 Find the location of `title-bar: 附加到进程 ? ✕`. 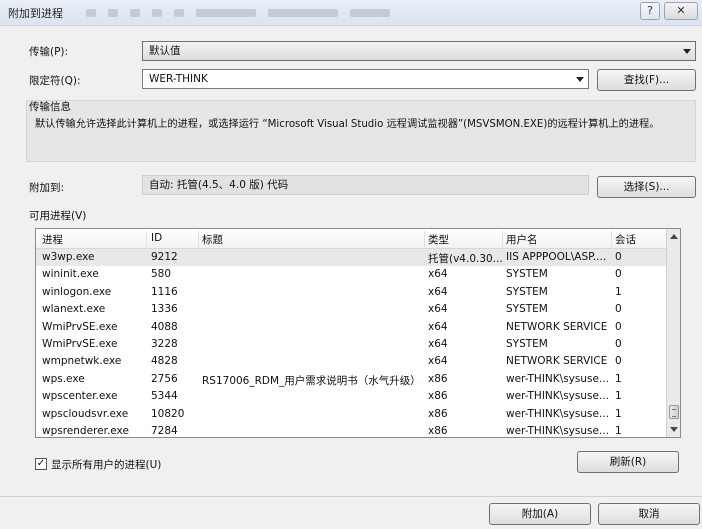

title-bar: 附加到进程 ? ✕ is located at coordinates (351, 13).